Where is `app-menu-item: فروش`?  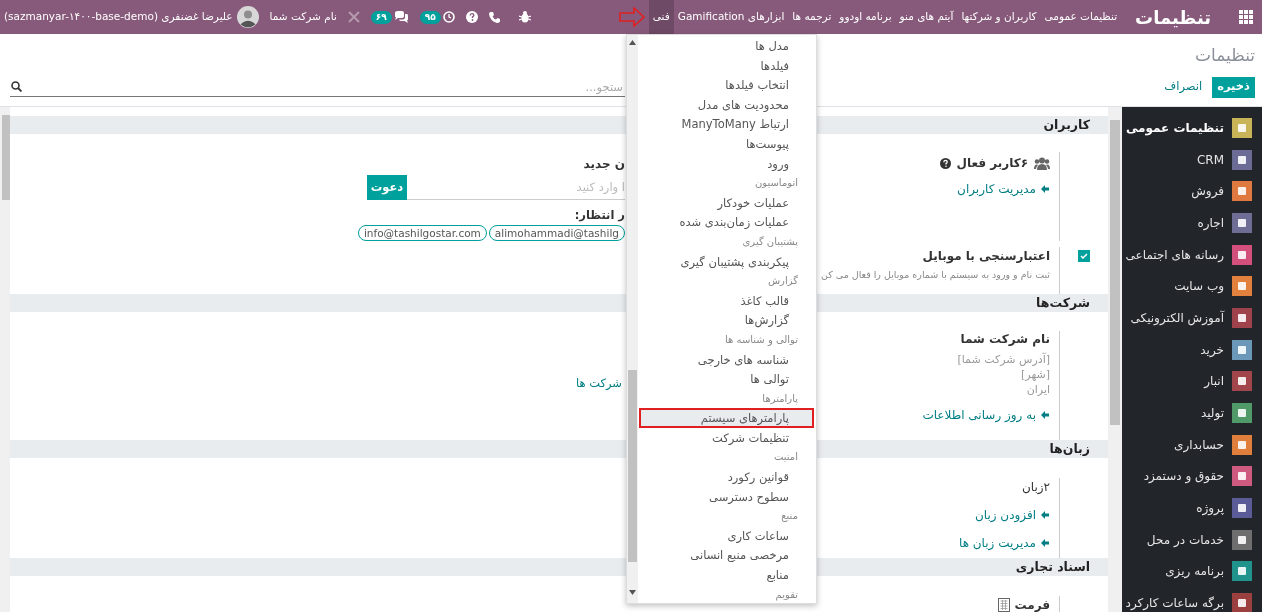
app-menu-item: فروش is located at coordinates (1192, 191).